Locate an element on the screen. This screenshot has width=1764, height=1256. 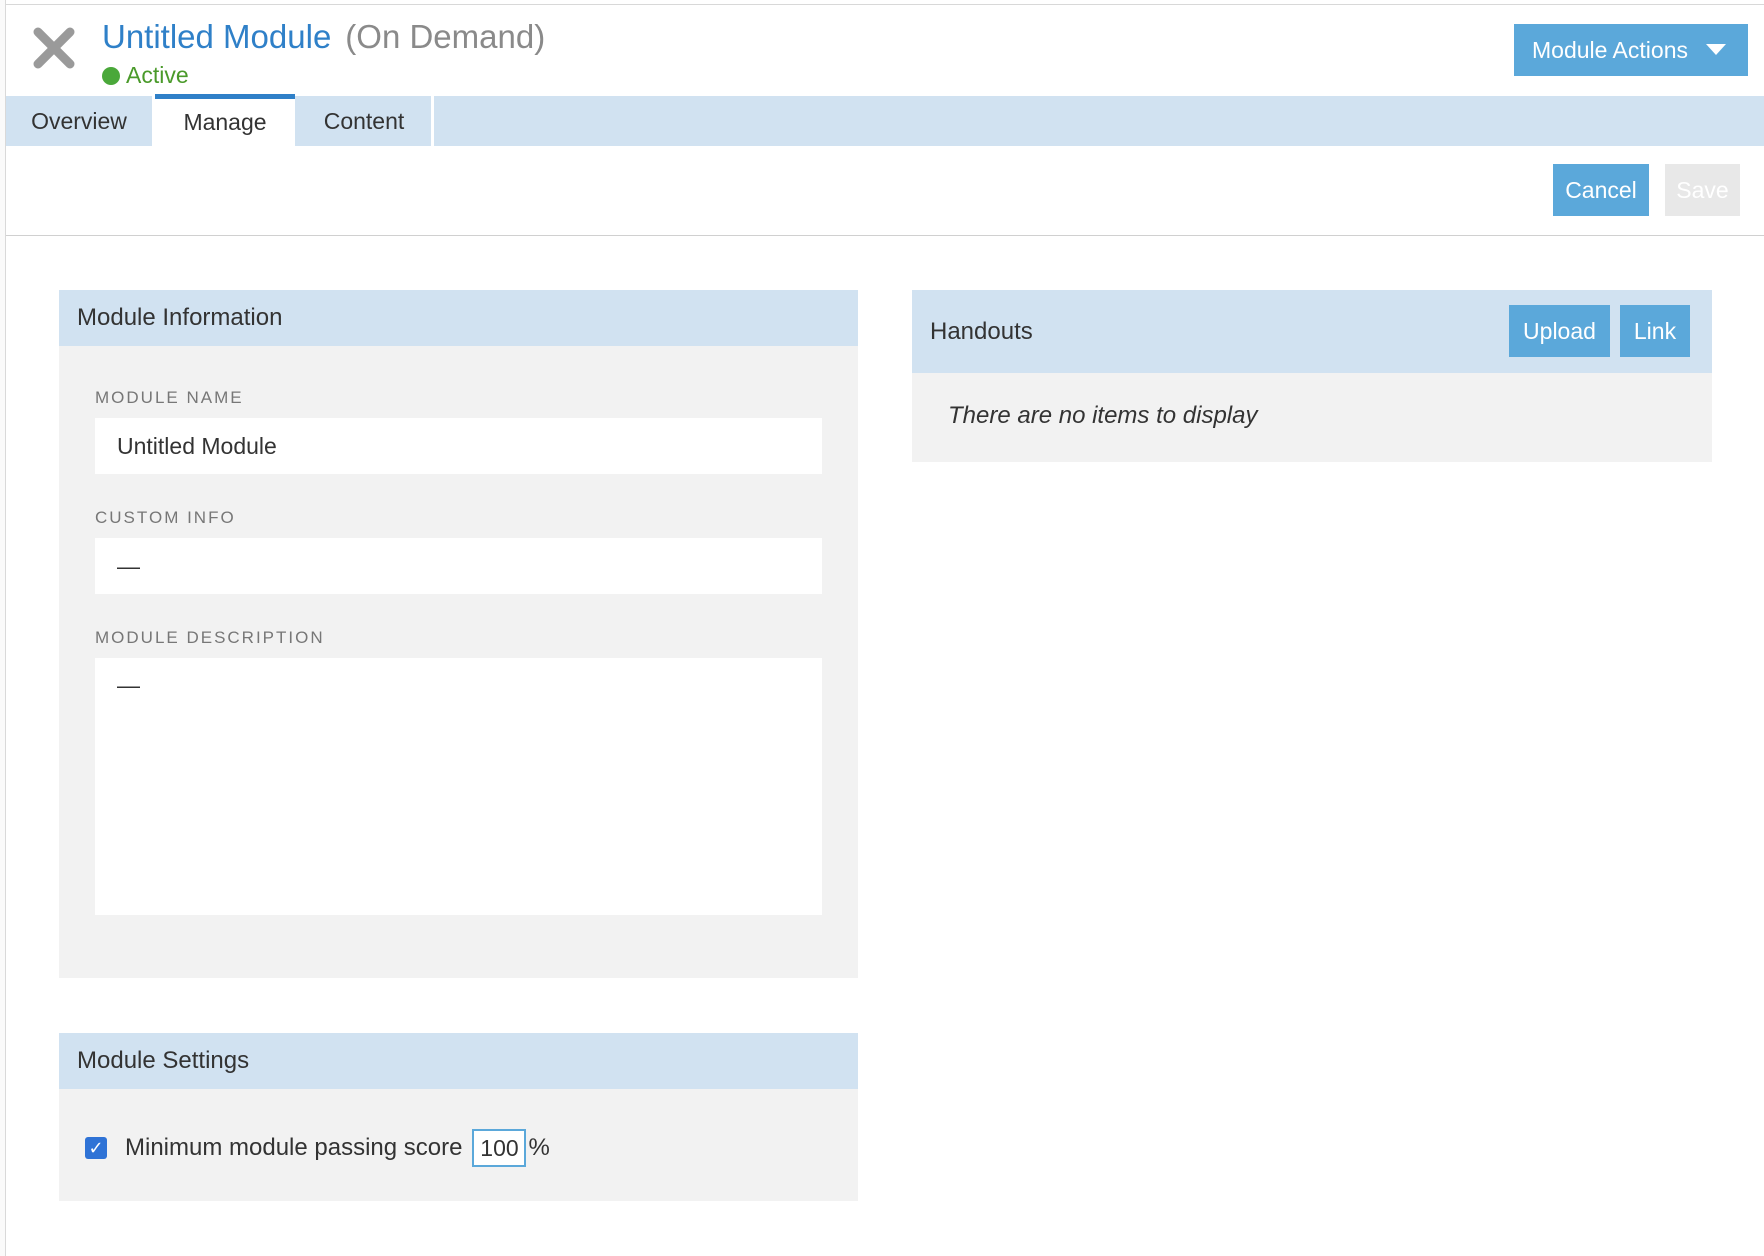
passing-score-label: Minimum module passing score is located at coordinates (294, 1147).